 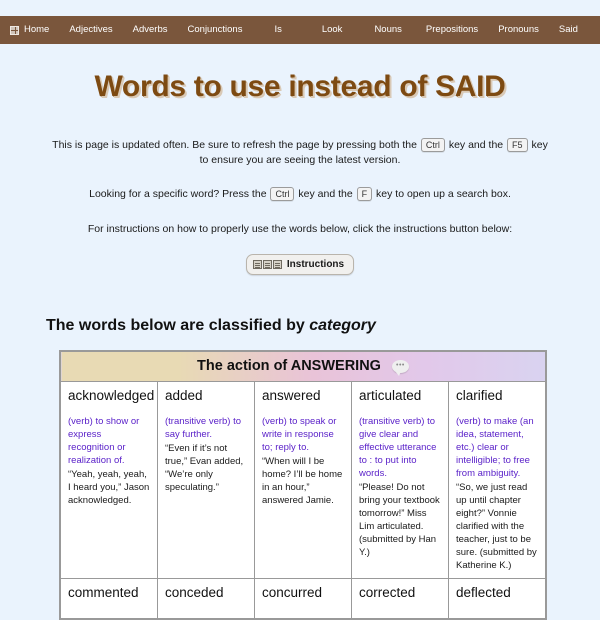 I want to click on speech-bubble-icon: •••, so click(x=400, y=367).